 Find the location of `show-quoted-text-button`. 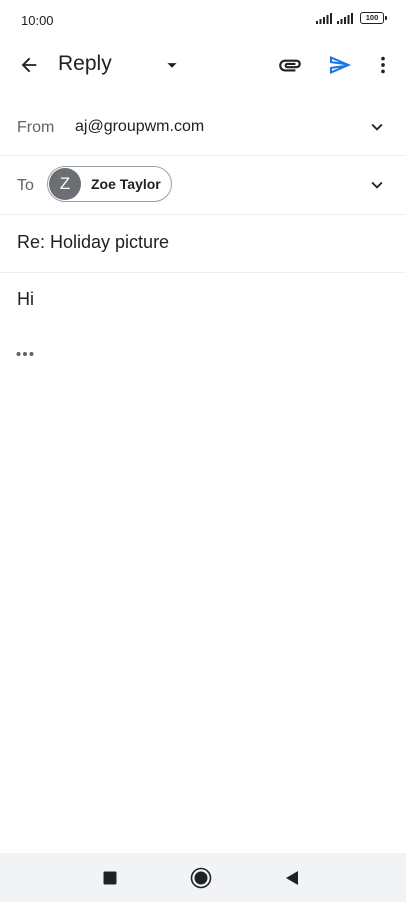

show-quoted-text-button is located at coordinates (25, 354).